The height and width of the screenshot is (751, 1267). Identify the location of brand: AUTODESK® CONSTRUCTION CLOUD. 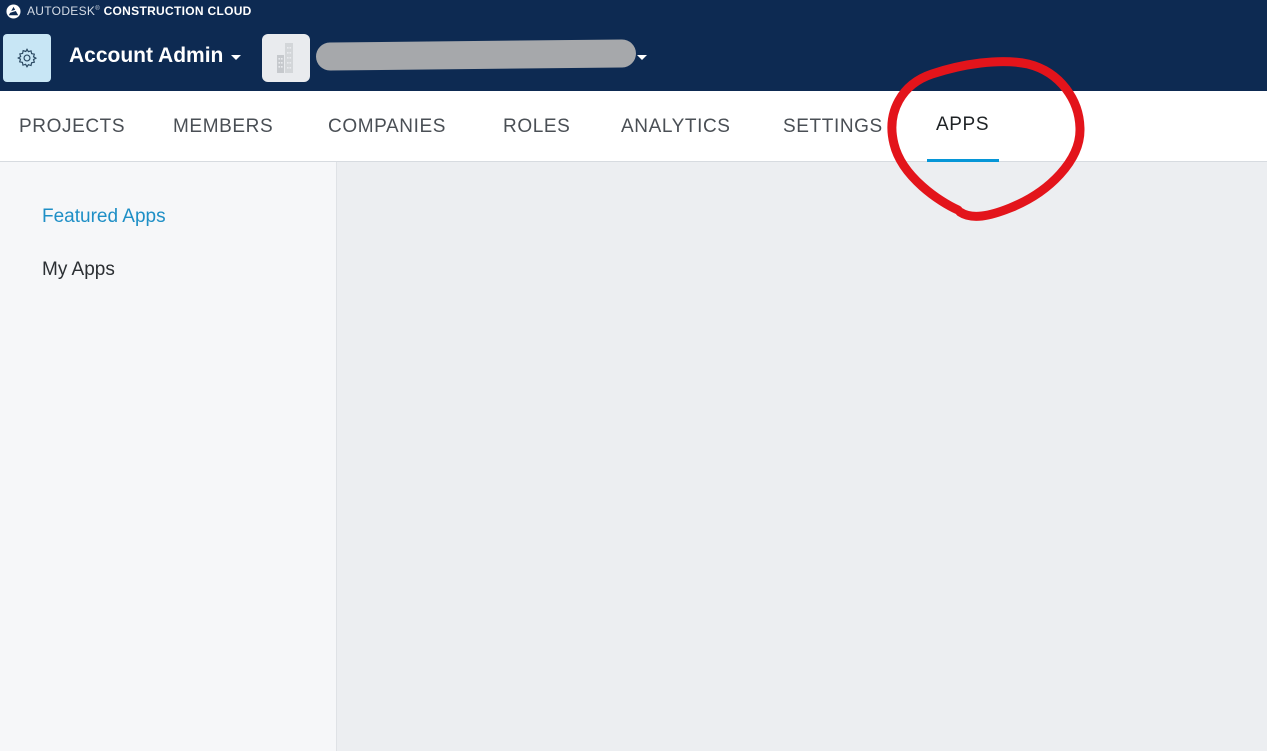
(129, 11).